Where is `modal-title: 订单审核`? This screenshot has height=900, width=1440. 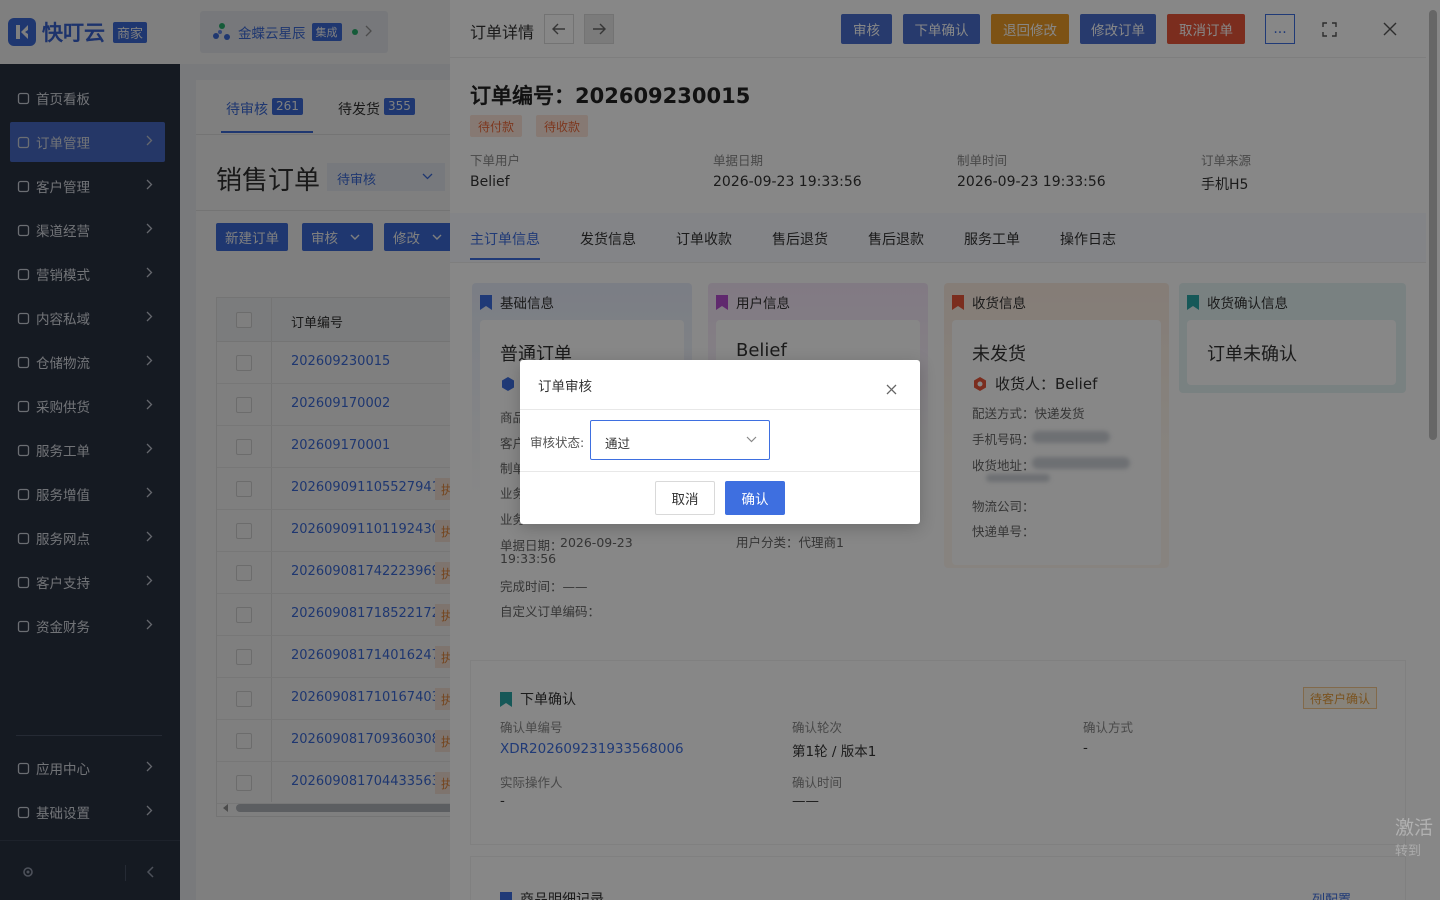
modal-title: 订单审核 is located at coordinates (565, 387).